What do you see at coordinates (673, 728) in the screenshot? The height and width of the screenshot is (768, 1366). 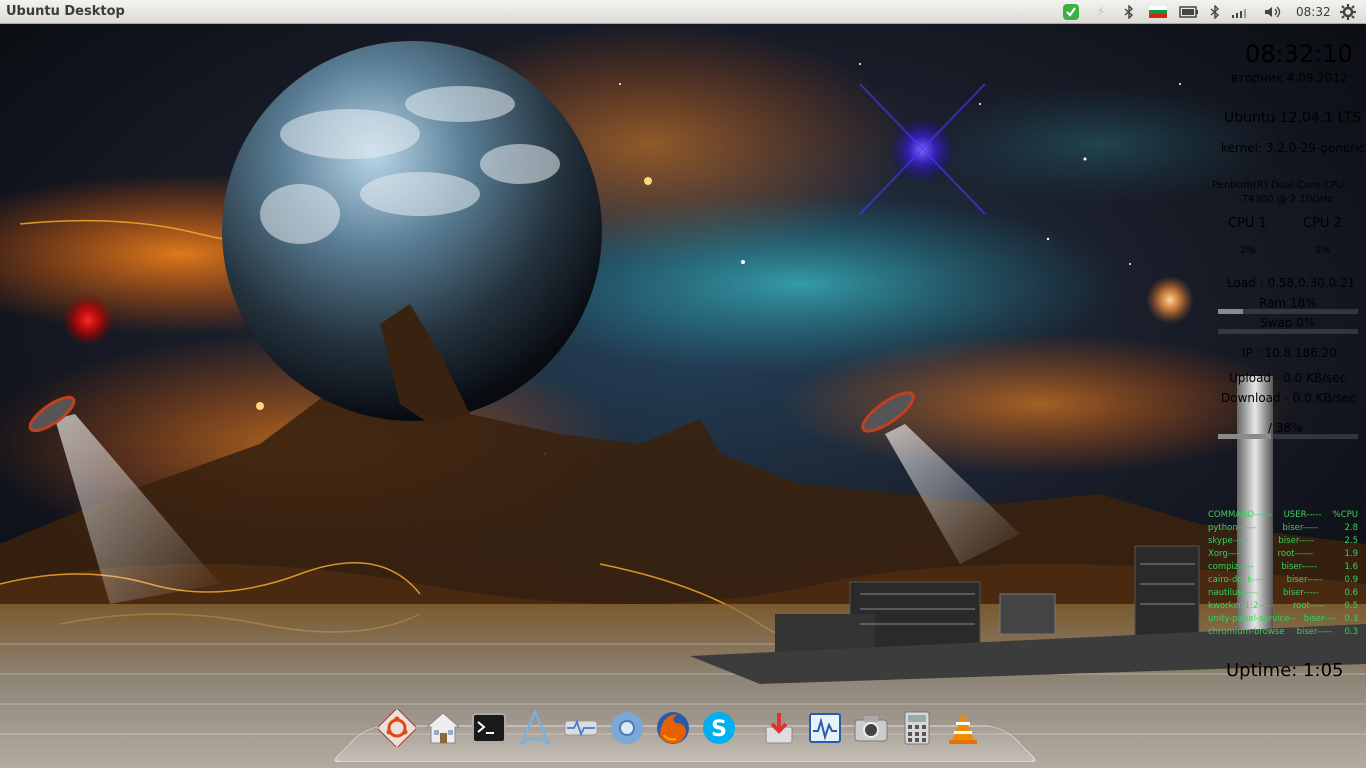 I see `firefox-icon` at bounding box center [673, 728].